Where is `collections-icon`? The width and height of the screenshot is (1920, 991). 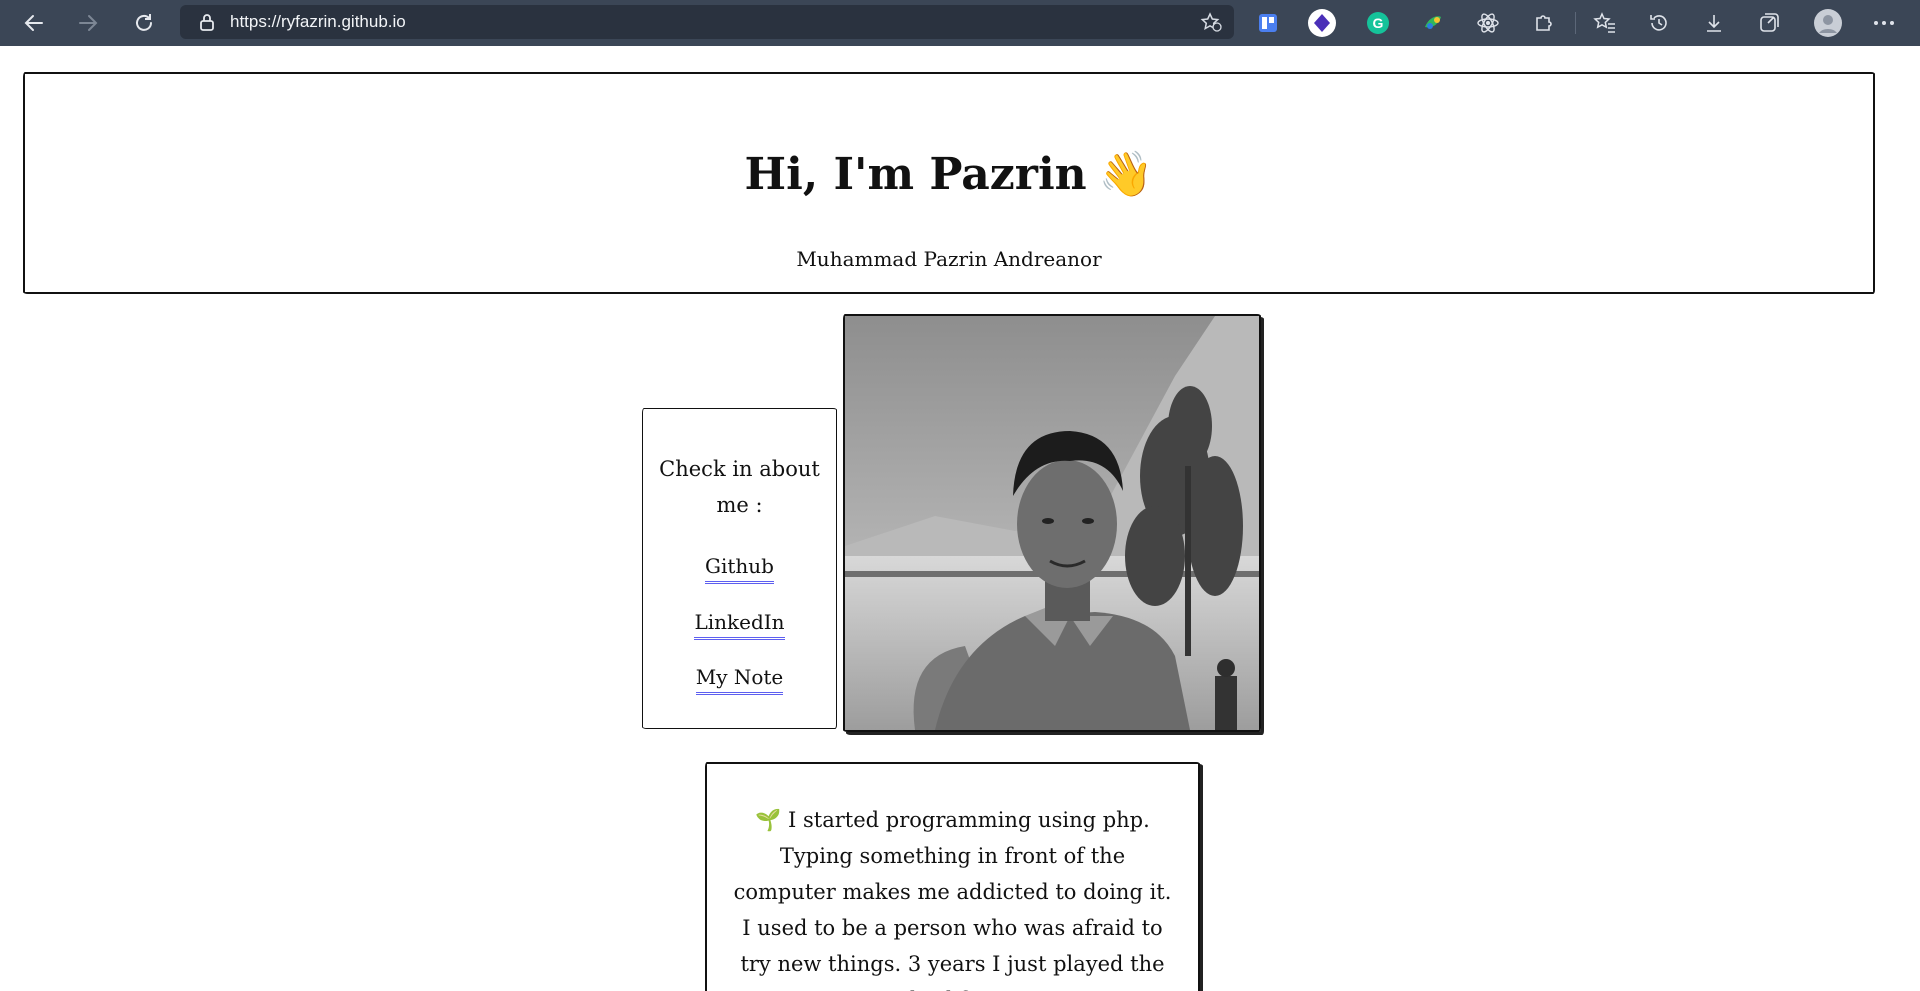
collections-icon is located at coordinates (1769, 23).